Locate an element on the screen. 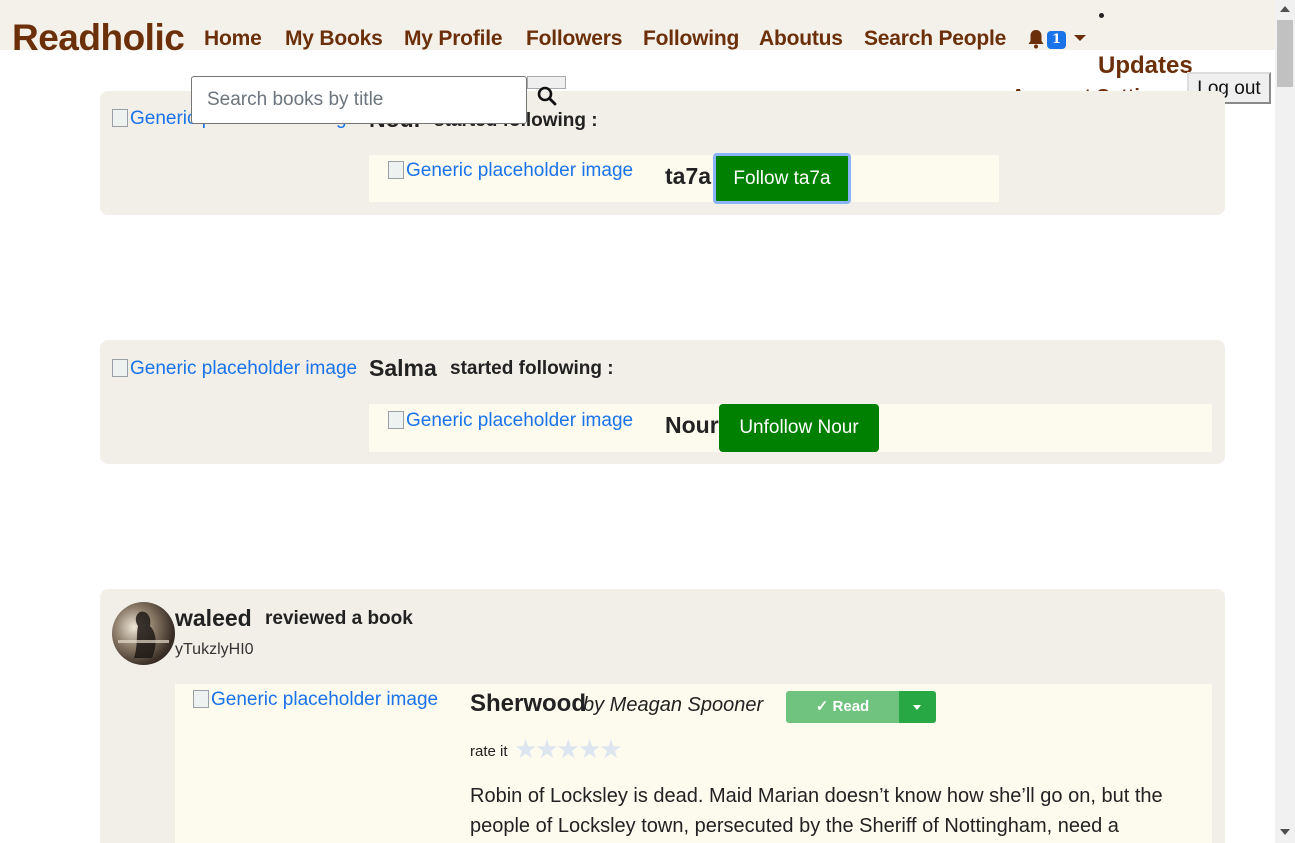 This screenshot has width=1295, height=843. followed-username: Nour is located at coordinates (692, 425).